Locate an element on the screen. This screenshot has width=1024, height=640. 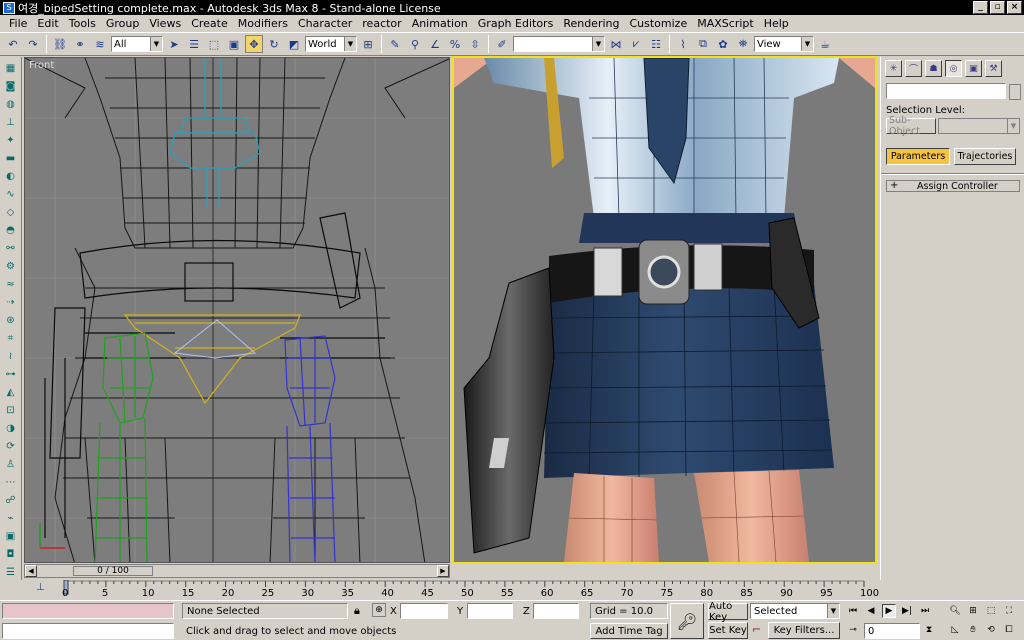
spinner-snap-icon: ⇳ is located at coordinates (475, 44).